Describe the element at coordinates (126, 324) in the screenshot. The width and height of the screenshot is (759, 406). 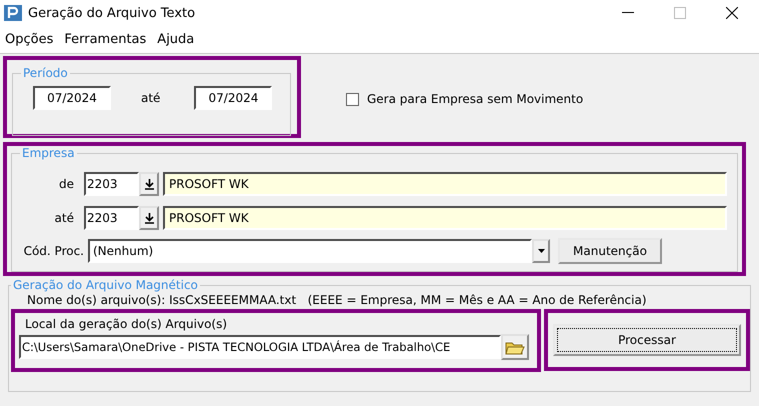
I see `location-label: Local da geração do(s) Arquivo(s)` at that location.